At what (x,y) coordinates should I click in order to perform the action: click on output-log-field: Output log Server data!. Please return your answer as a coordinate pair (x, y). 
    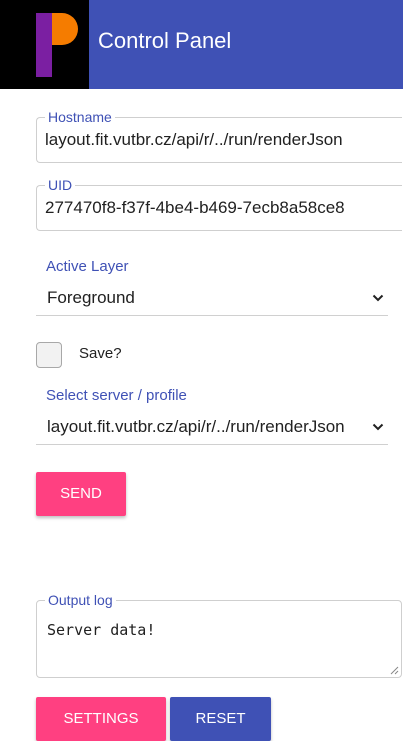
    Looking at the image, I should click on (219, 635).